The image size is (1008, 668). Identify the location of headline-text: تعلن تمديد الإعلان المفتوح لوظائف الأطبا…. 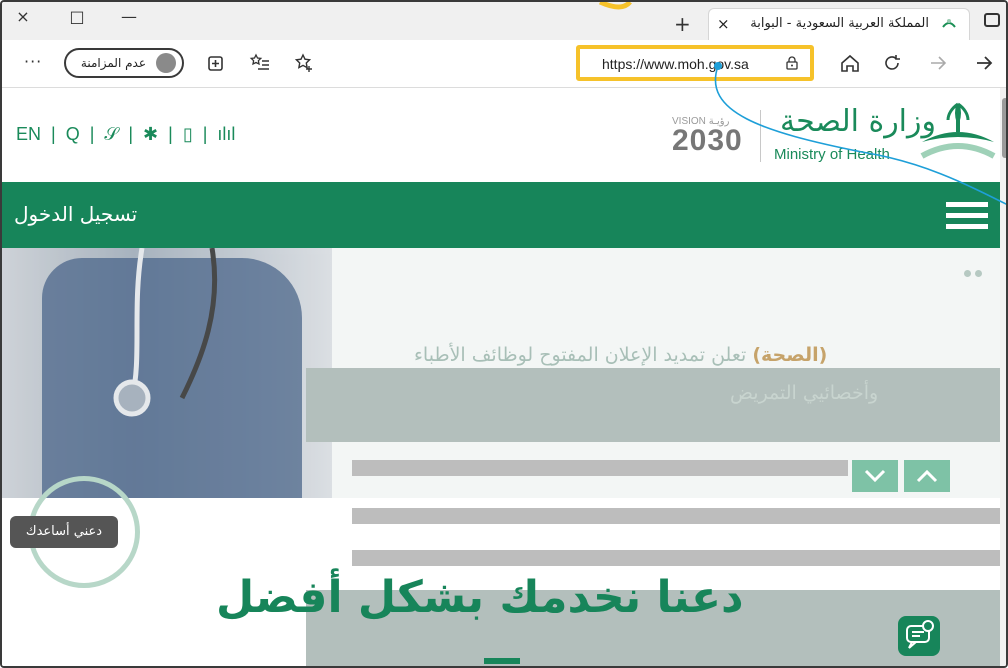
(583, 355).